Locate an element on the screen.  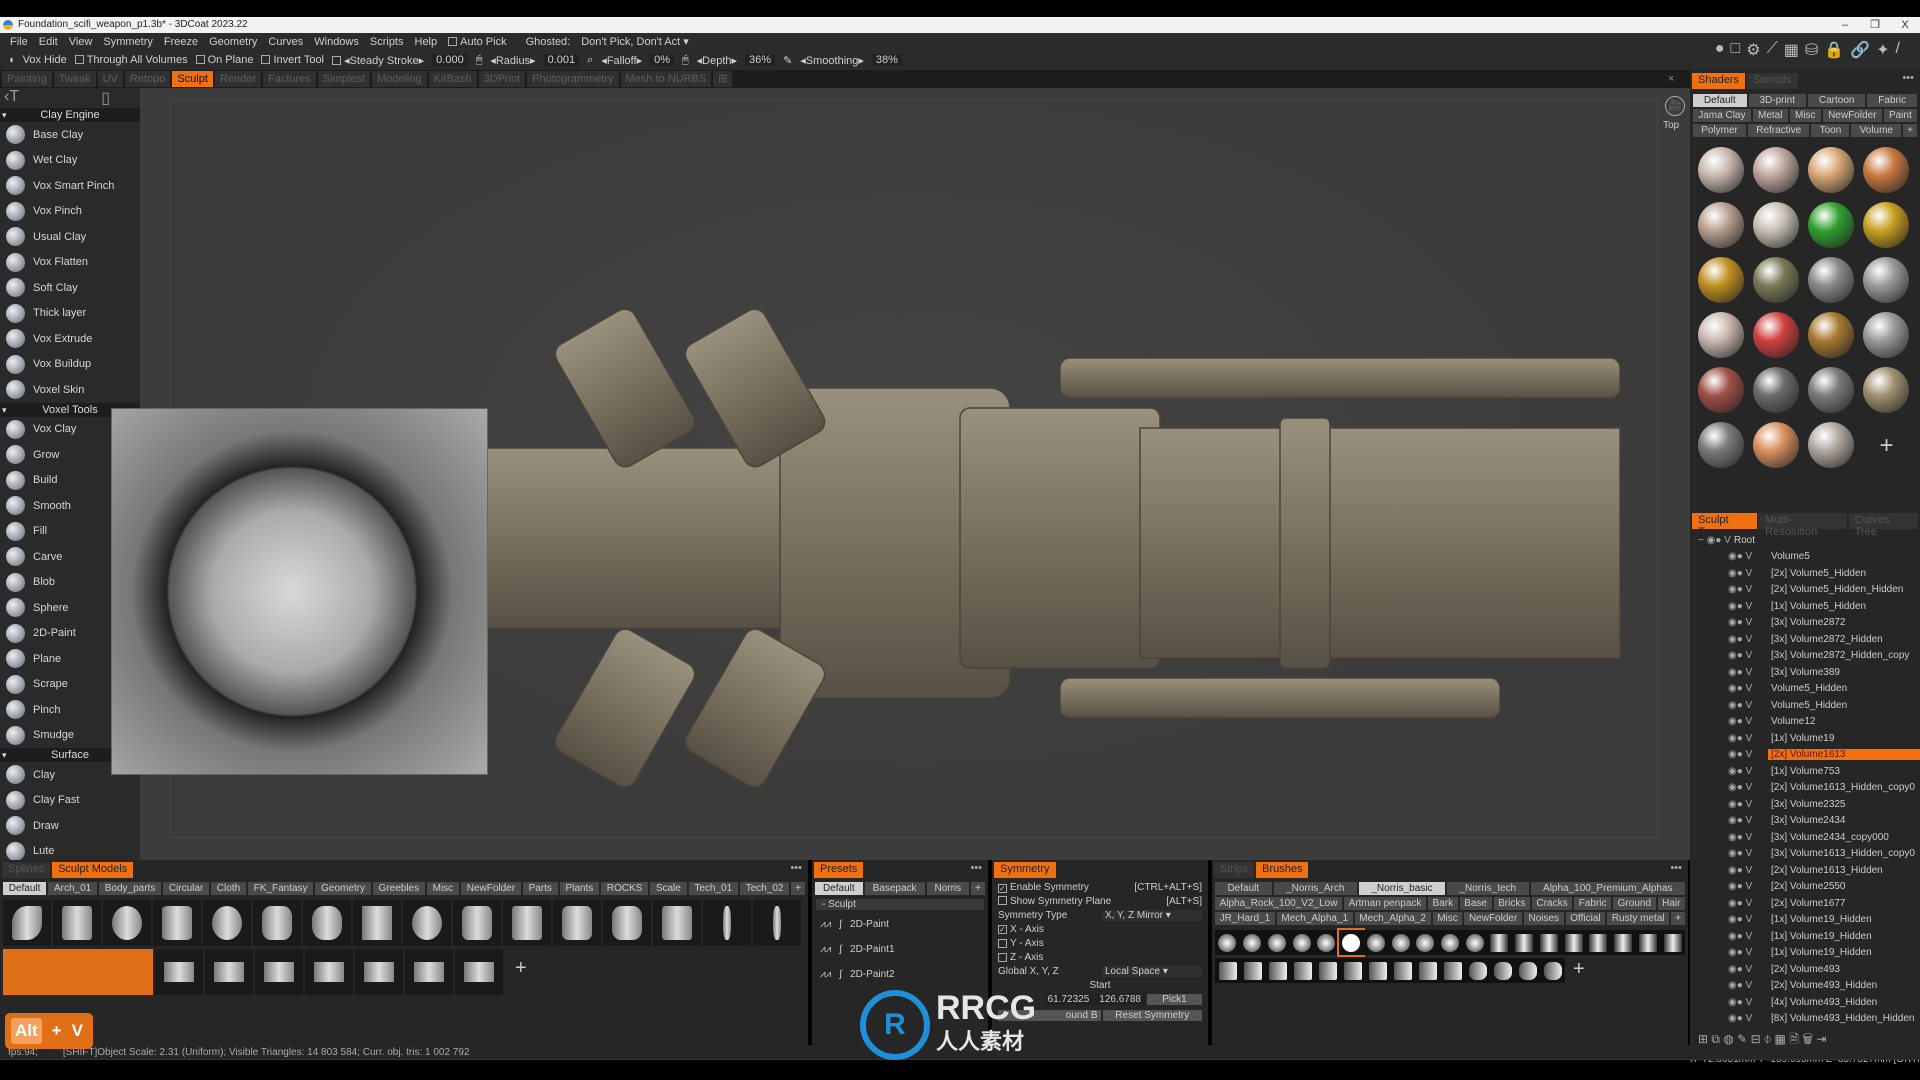
panel-tab: Curves Tree is located at coordinates (1883, 525).